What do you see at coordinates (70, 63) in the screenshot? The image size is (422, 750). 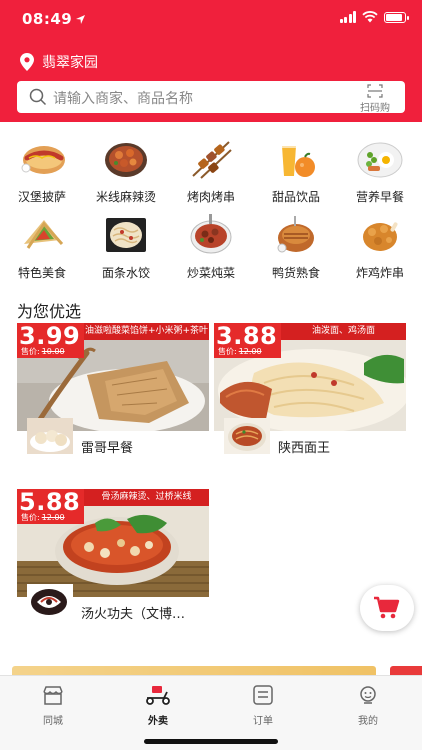 I see `location-address: 翡翠家园` at bounding box center [70, 63].